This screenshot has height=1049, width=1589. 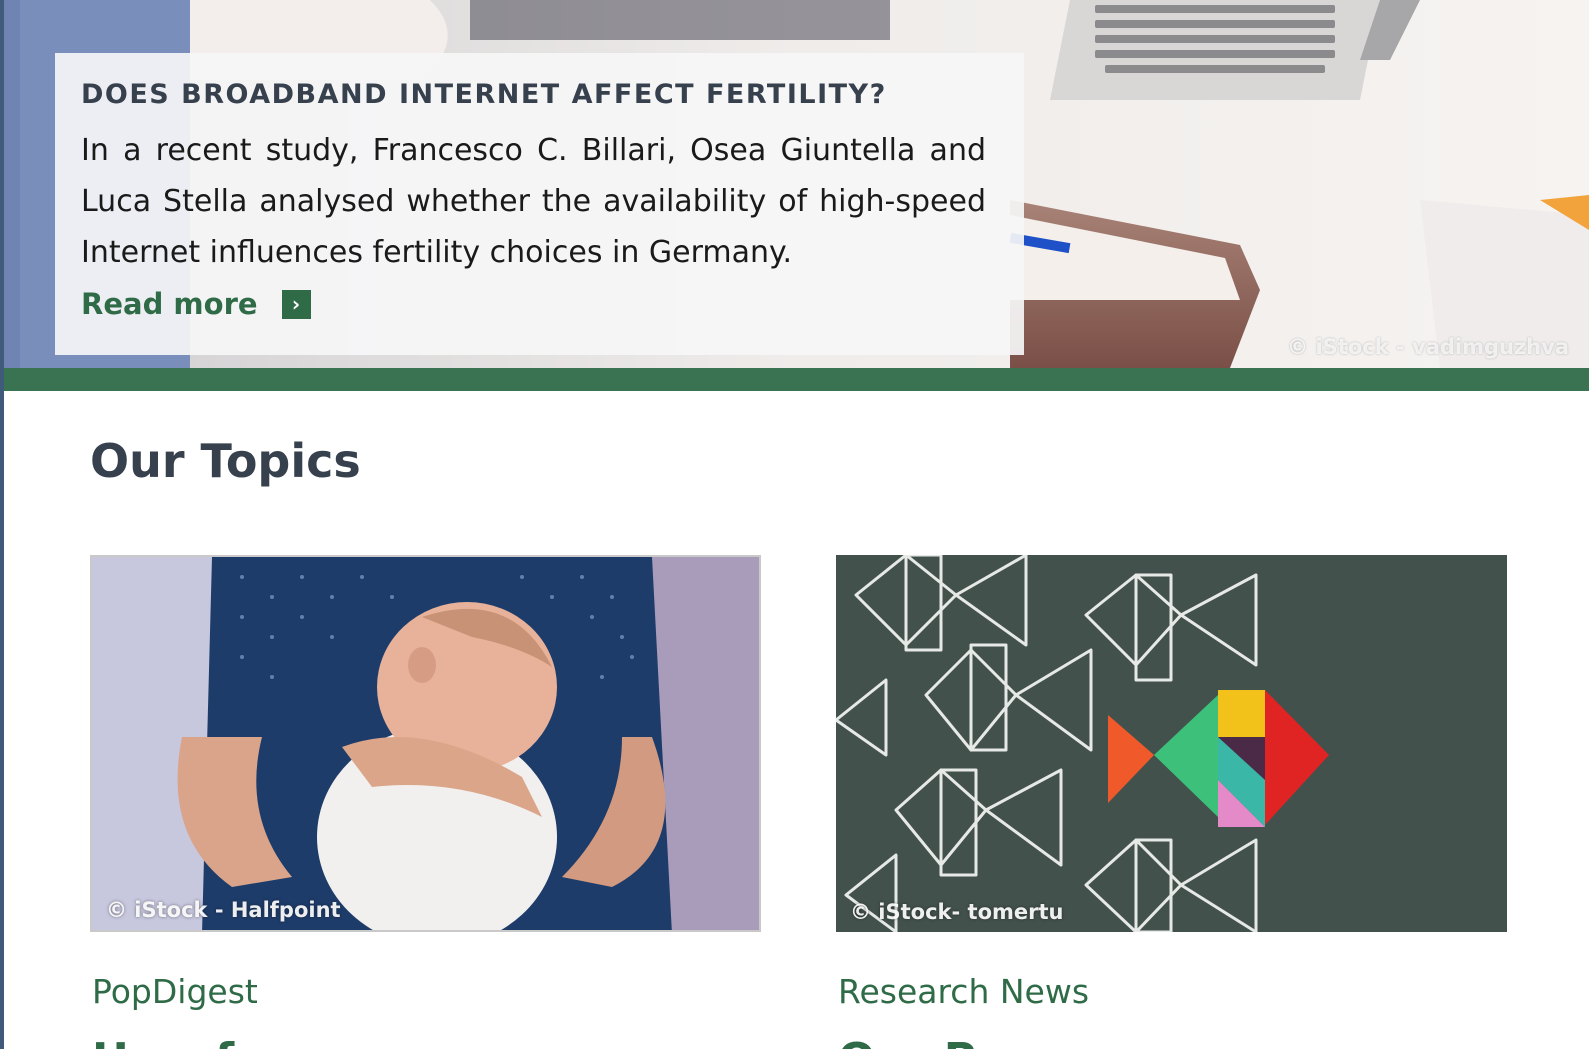 I want to click on father-baby-photo, so click(x=425, y=743).